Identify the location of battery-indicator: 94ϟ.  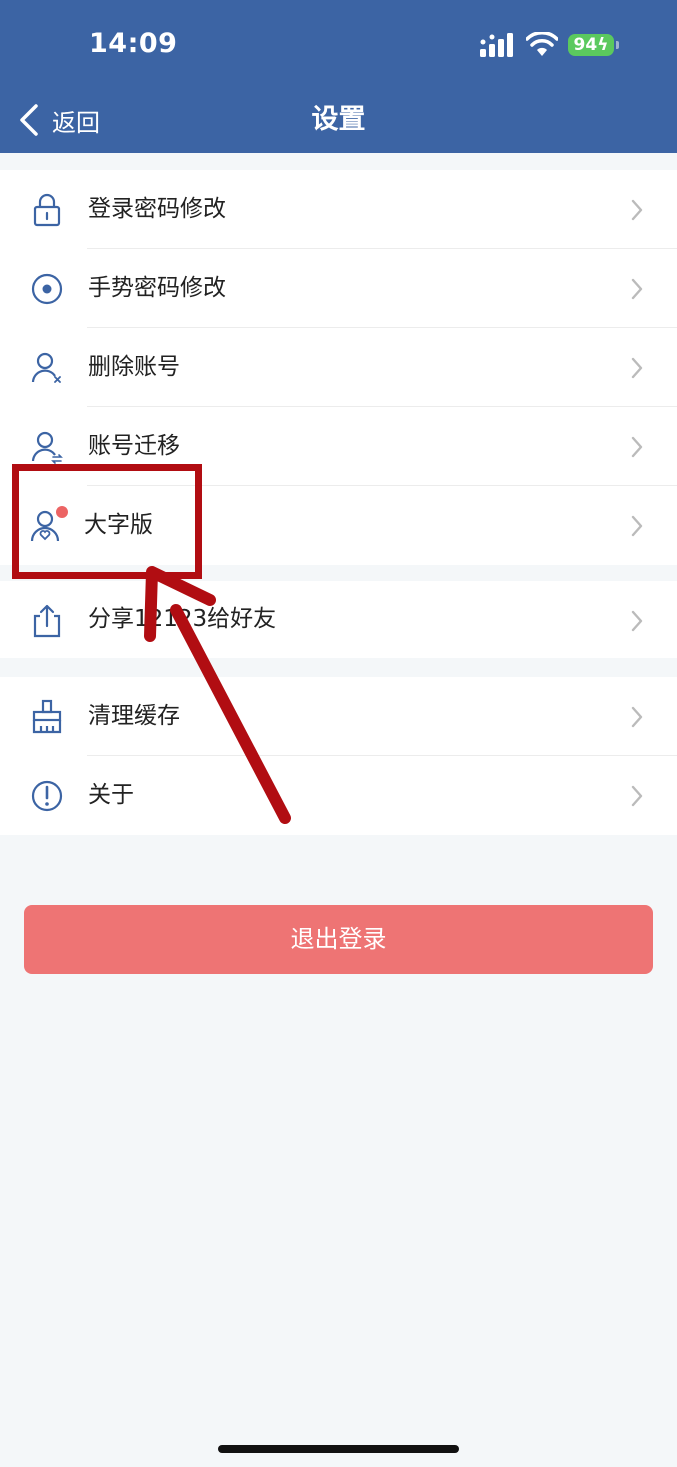
(591, 45).